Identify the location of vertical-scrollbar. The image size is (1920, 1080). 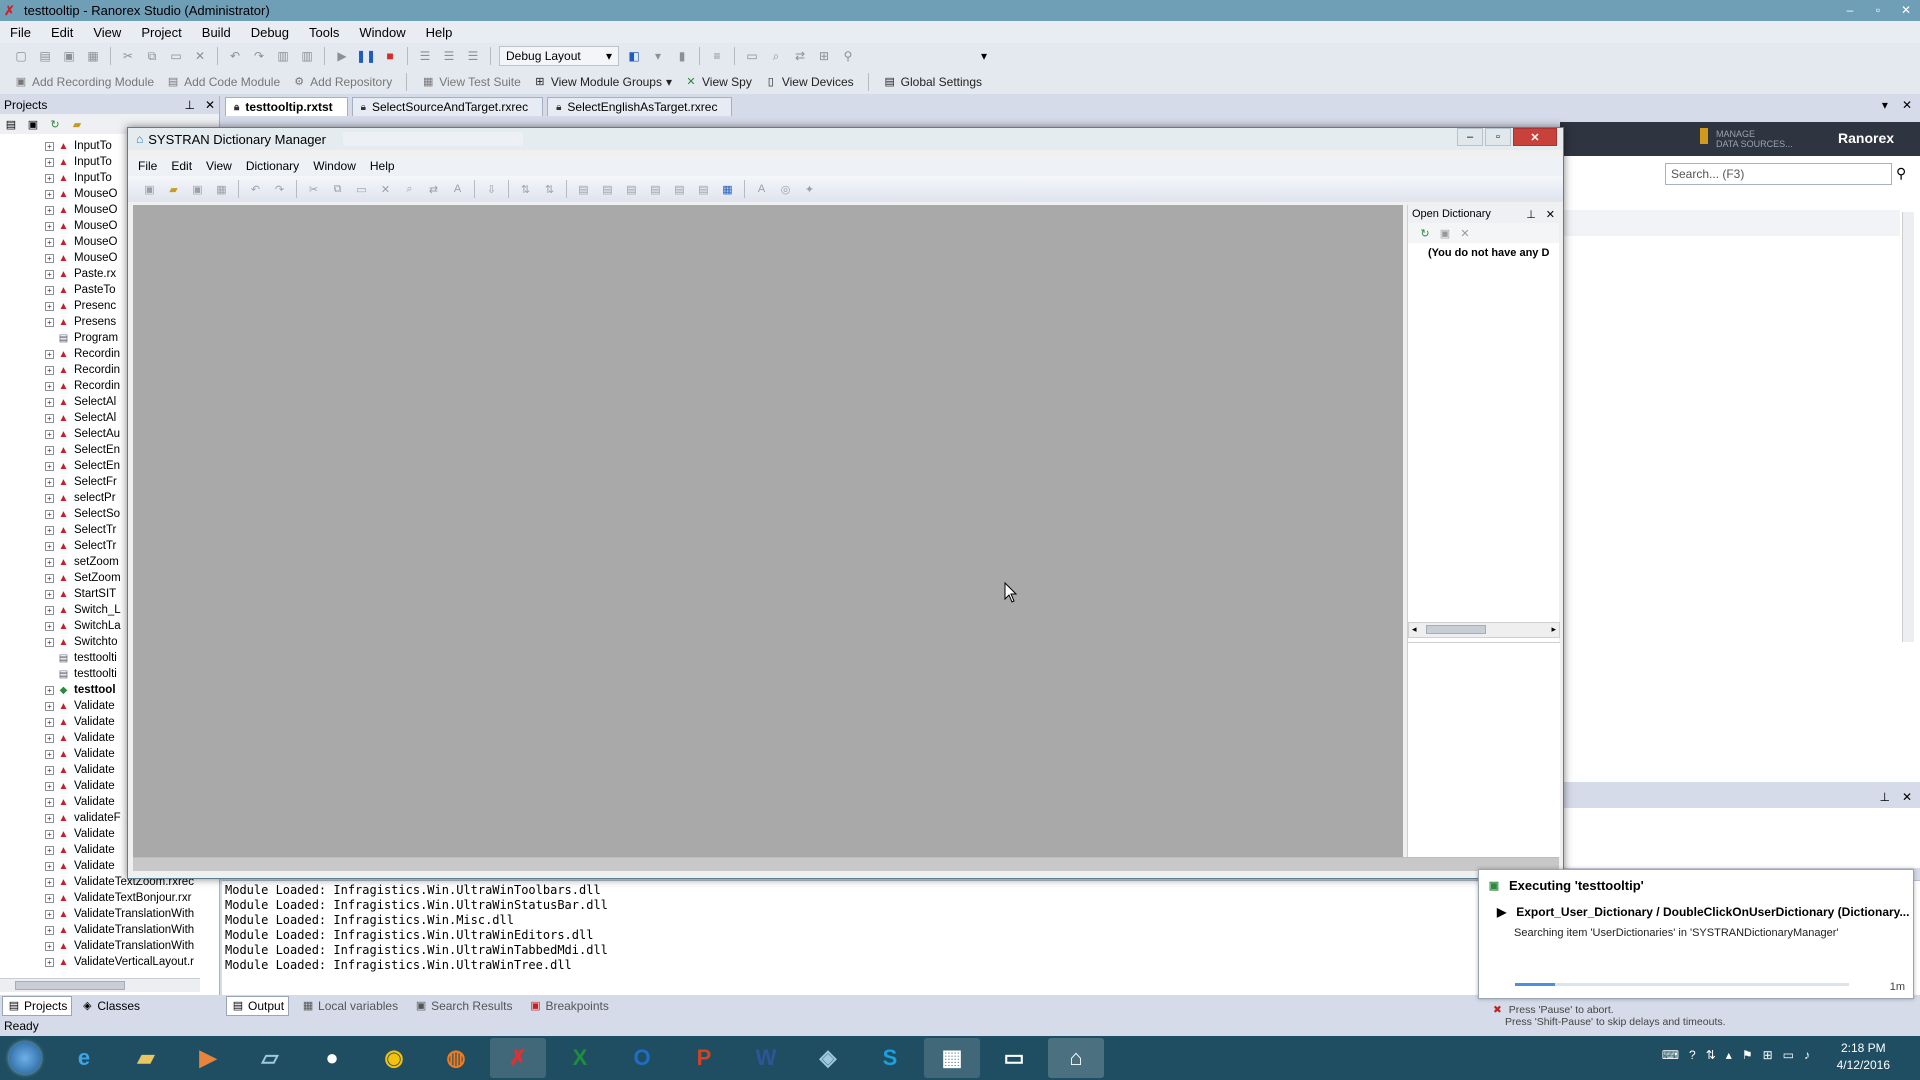
(1908, 427).